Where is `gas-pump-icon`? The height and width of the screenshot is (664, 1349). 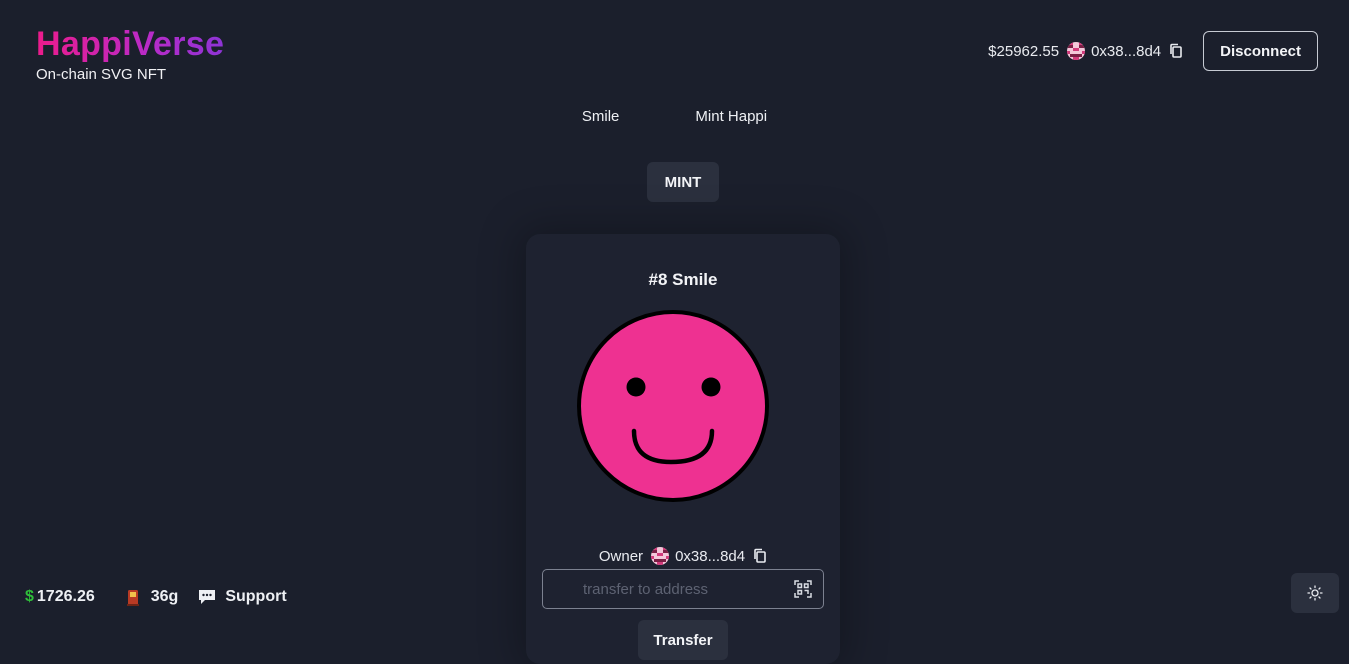 gas-pump-icon is located at coordinates (133, 597).